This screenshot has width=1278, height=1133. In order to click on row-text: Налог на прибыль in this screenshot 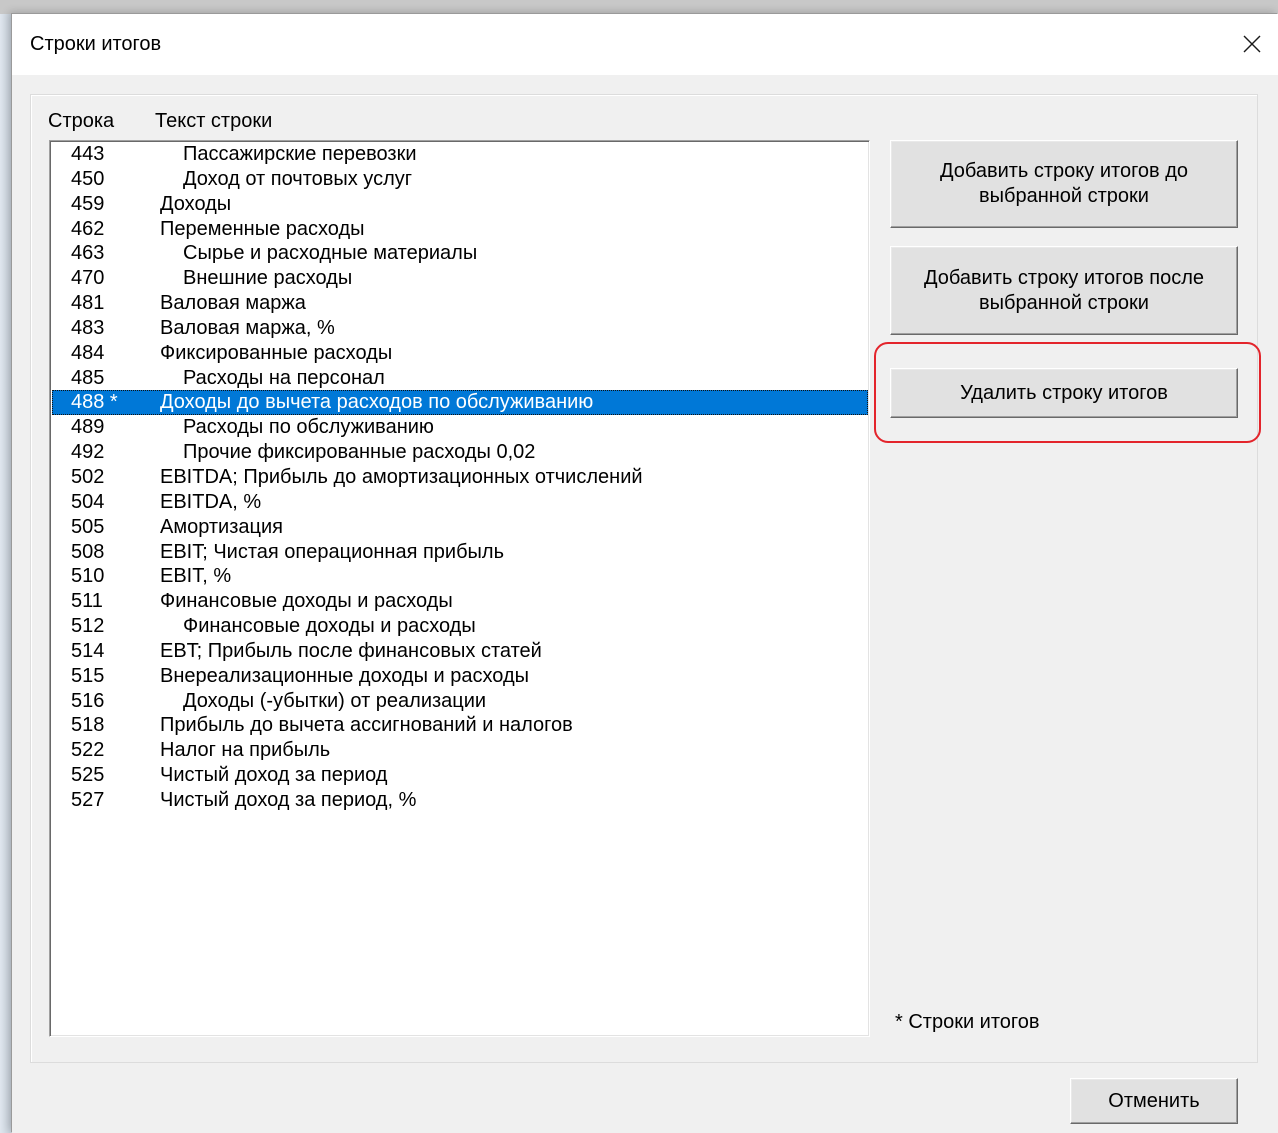, I will do `click(245, 750)`.